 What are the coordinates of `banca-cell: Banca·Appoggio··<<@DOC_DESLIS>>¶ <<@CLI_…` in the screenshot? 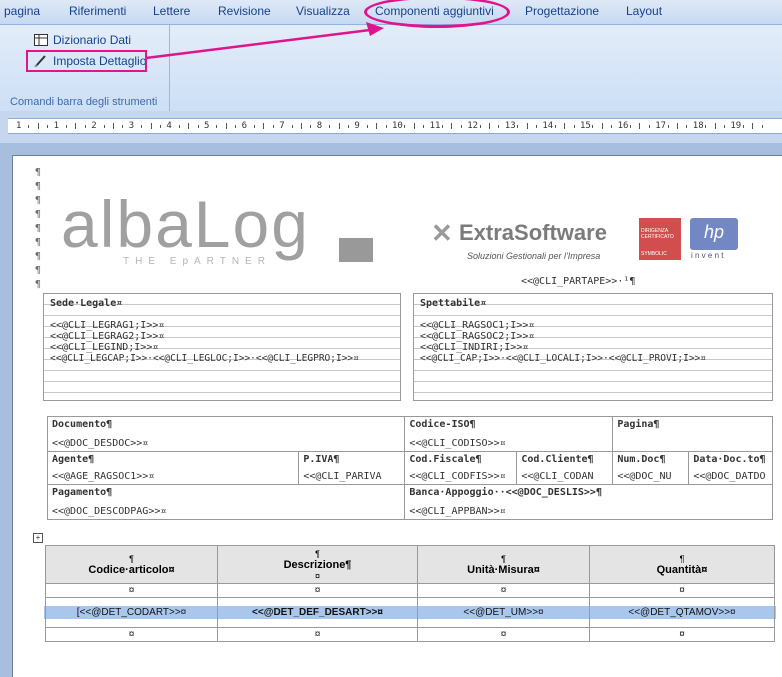 It's located at (588, 502).